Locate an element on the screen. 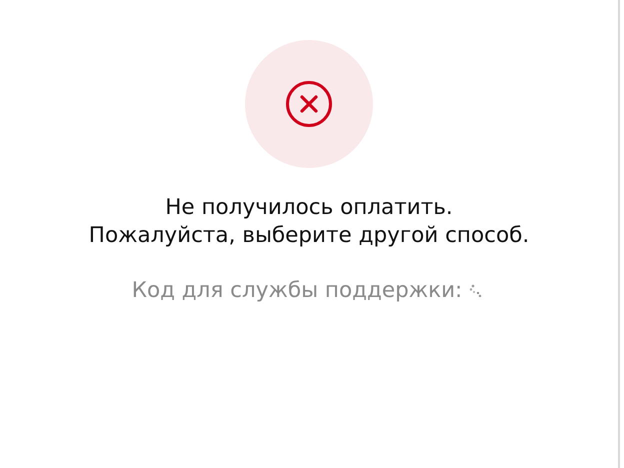 The height and width of the screenshot is (468, 624). error-icon is located at coordinates (309, 104).